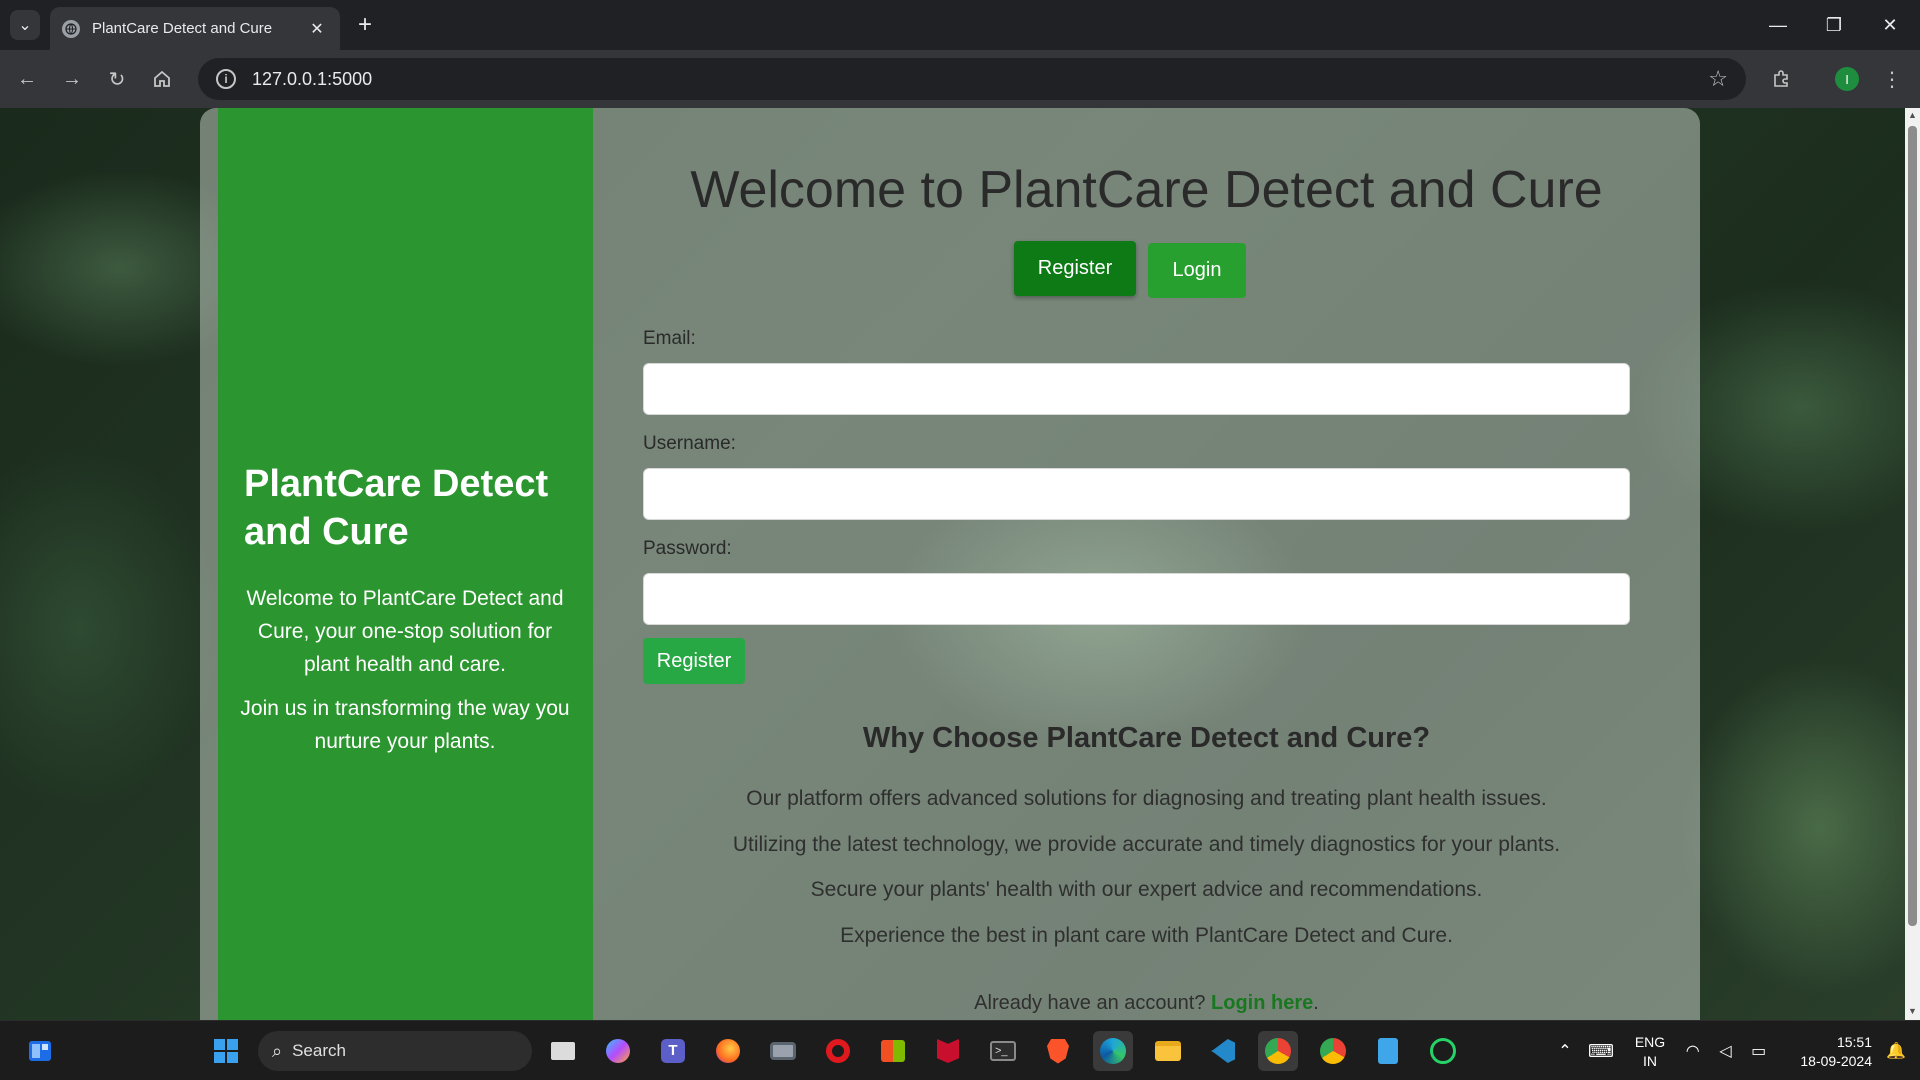 This screenshot has height=1080, width=1920. What do you see at coordinates (1136, 494) in the screenshot?
I see `username-field` at bounding box center [1136, 494].